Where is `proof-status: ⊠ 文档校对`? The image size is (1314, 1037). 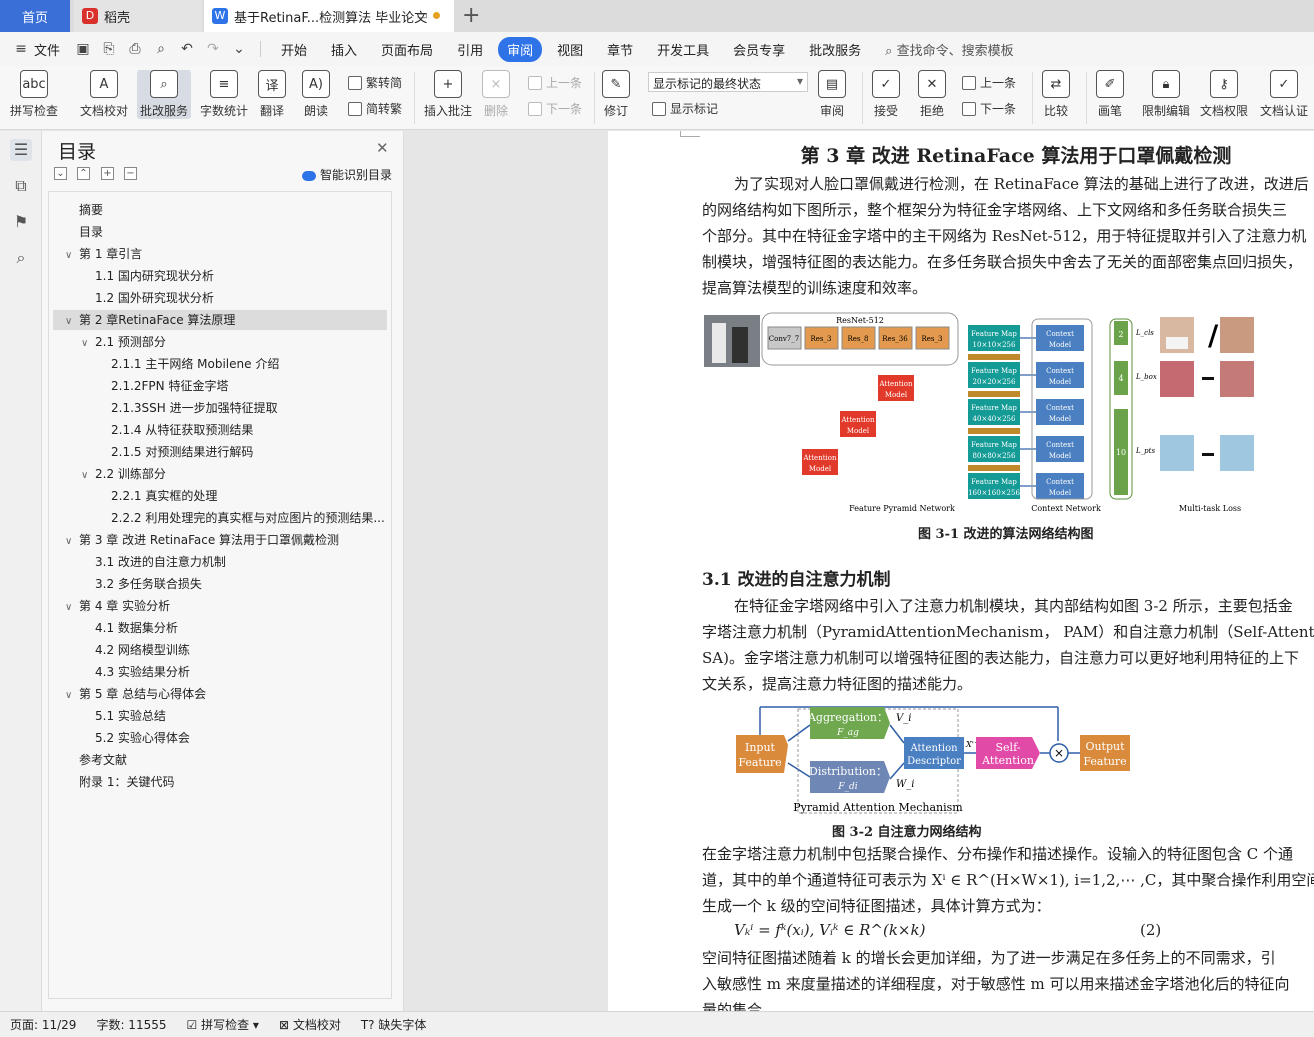 proof-status: ⊠ 文档校对 is located at coordinates (310, 1024).